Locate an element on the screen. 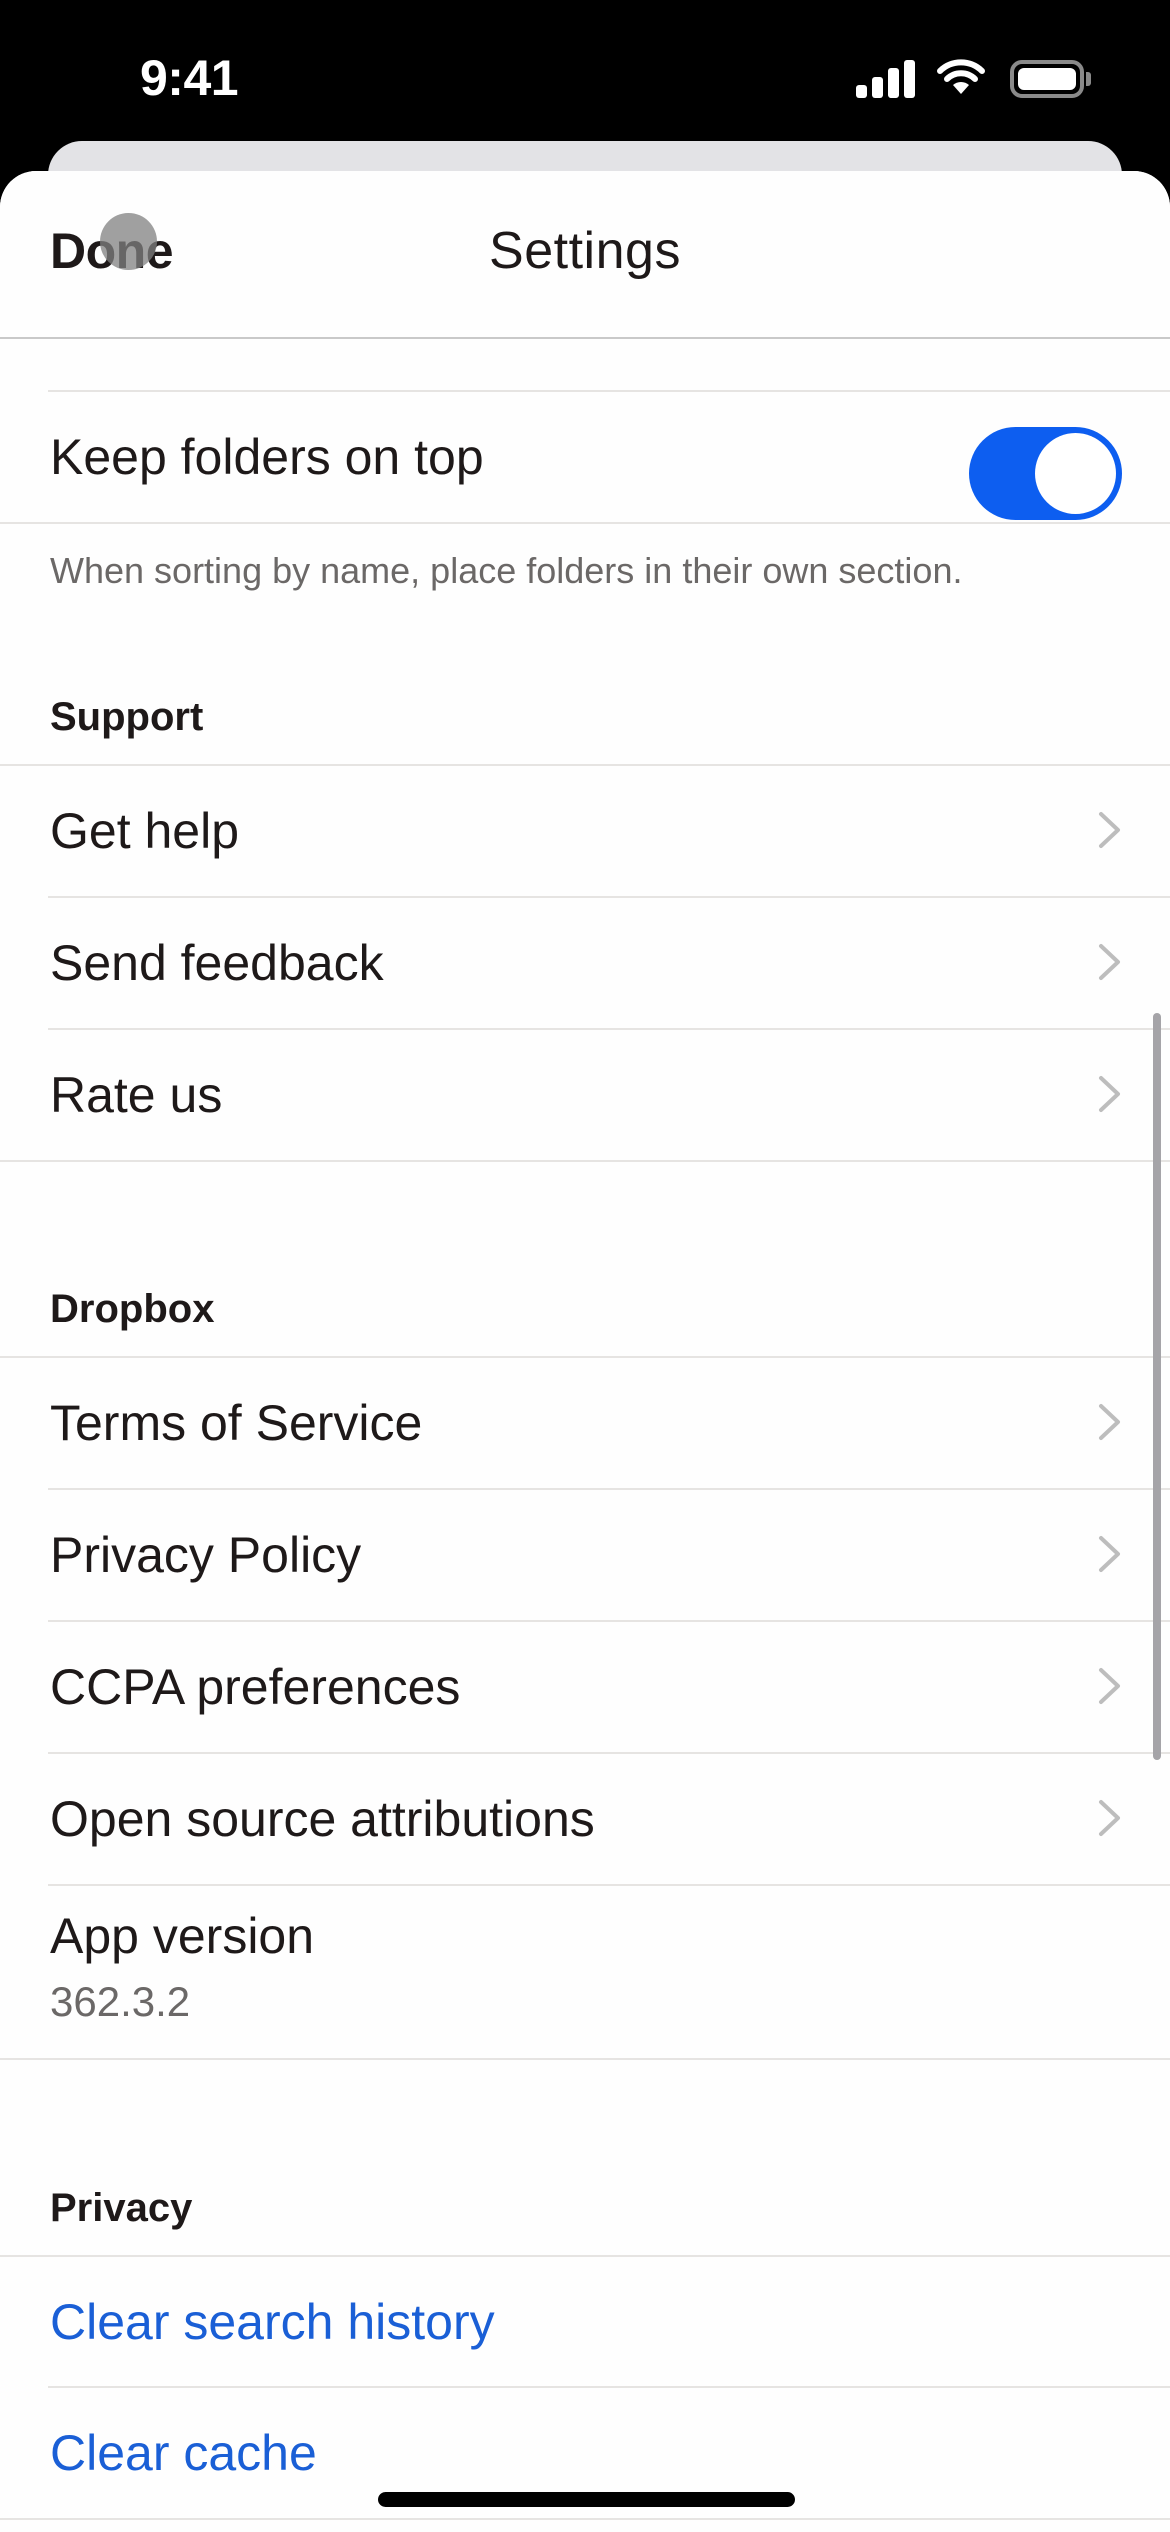 The width and height of the screenshot is (1170, 2532). row-label: Privacy Policy is located at coordinates (206, 1555).